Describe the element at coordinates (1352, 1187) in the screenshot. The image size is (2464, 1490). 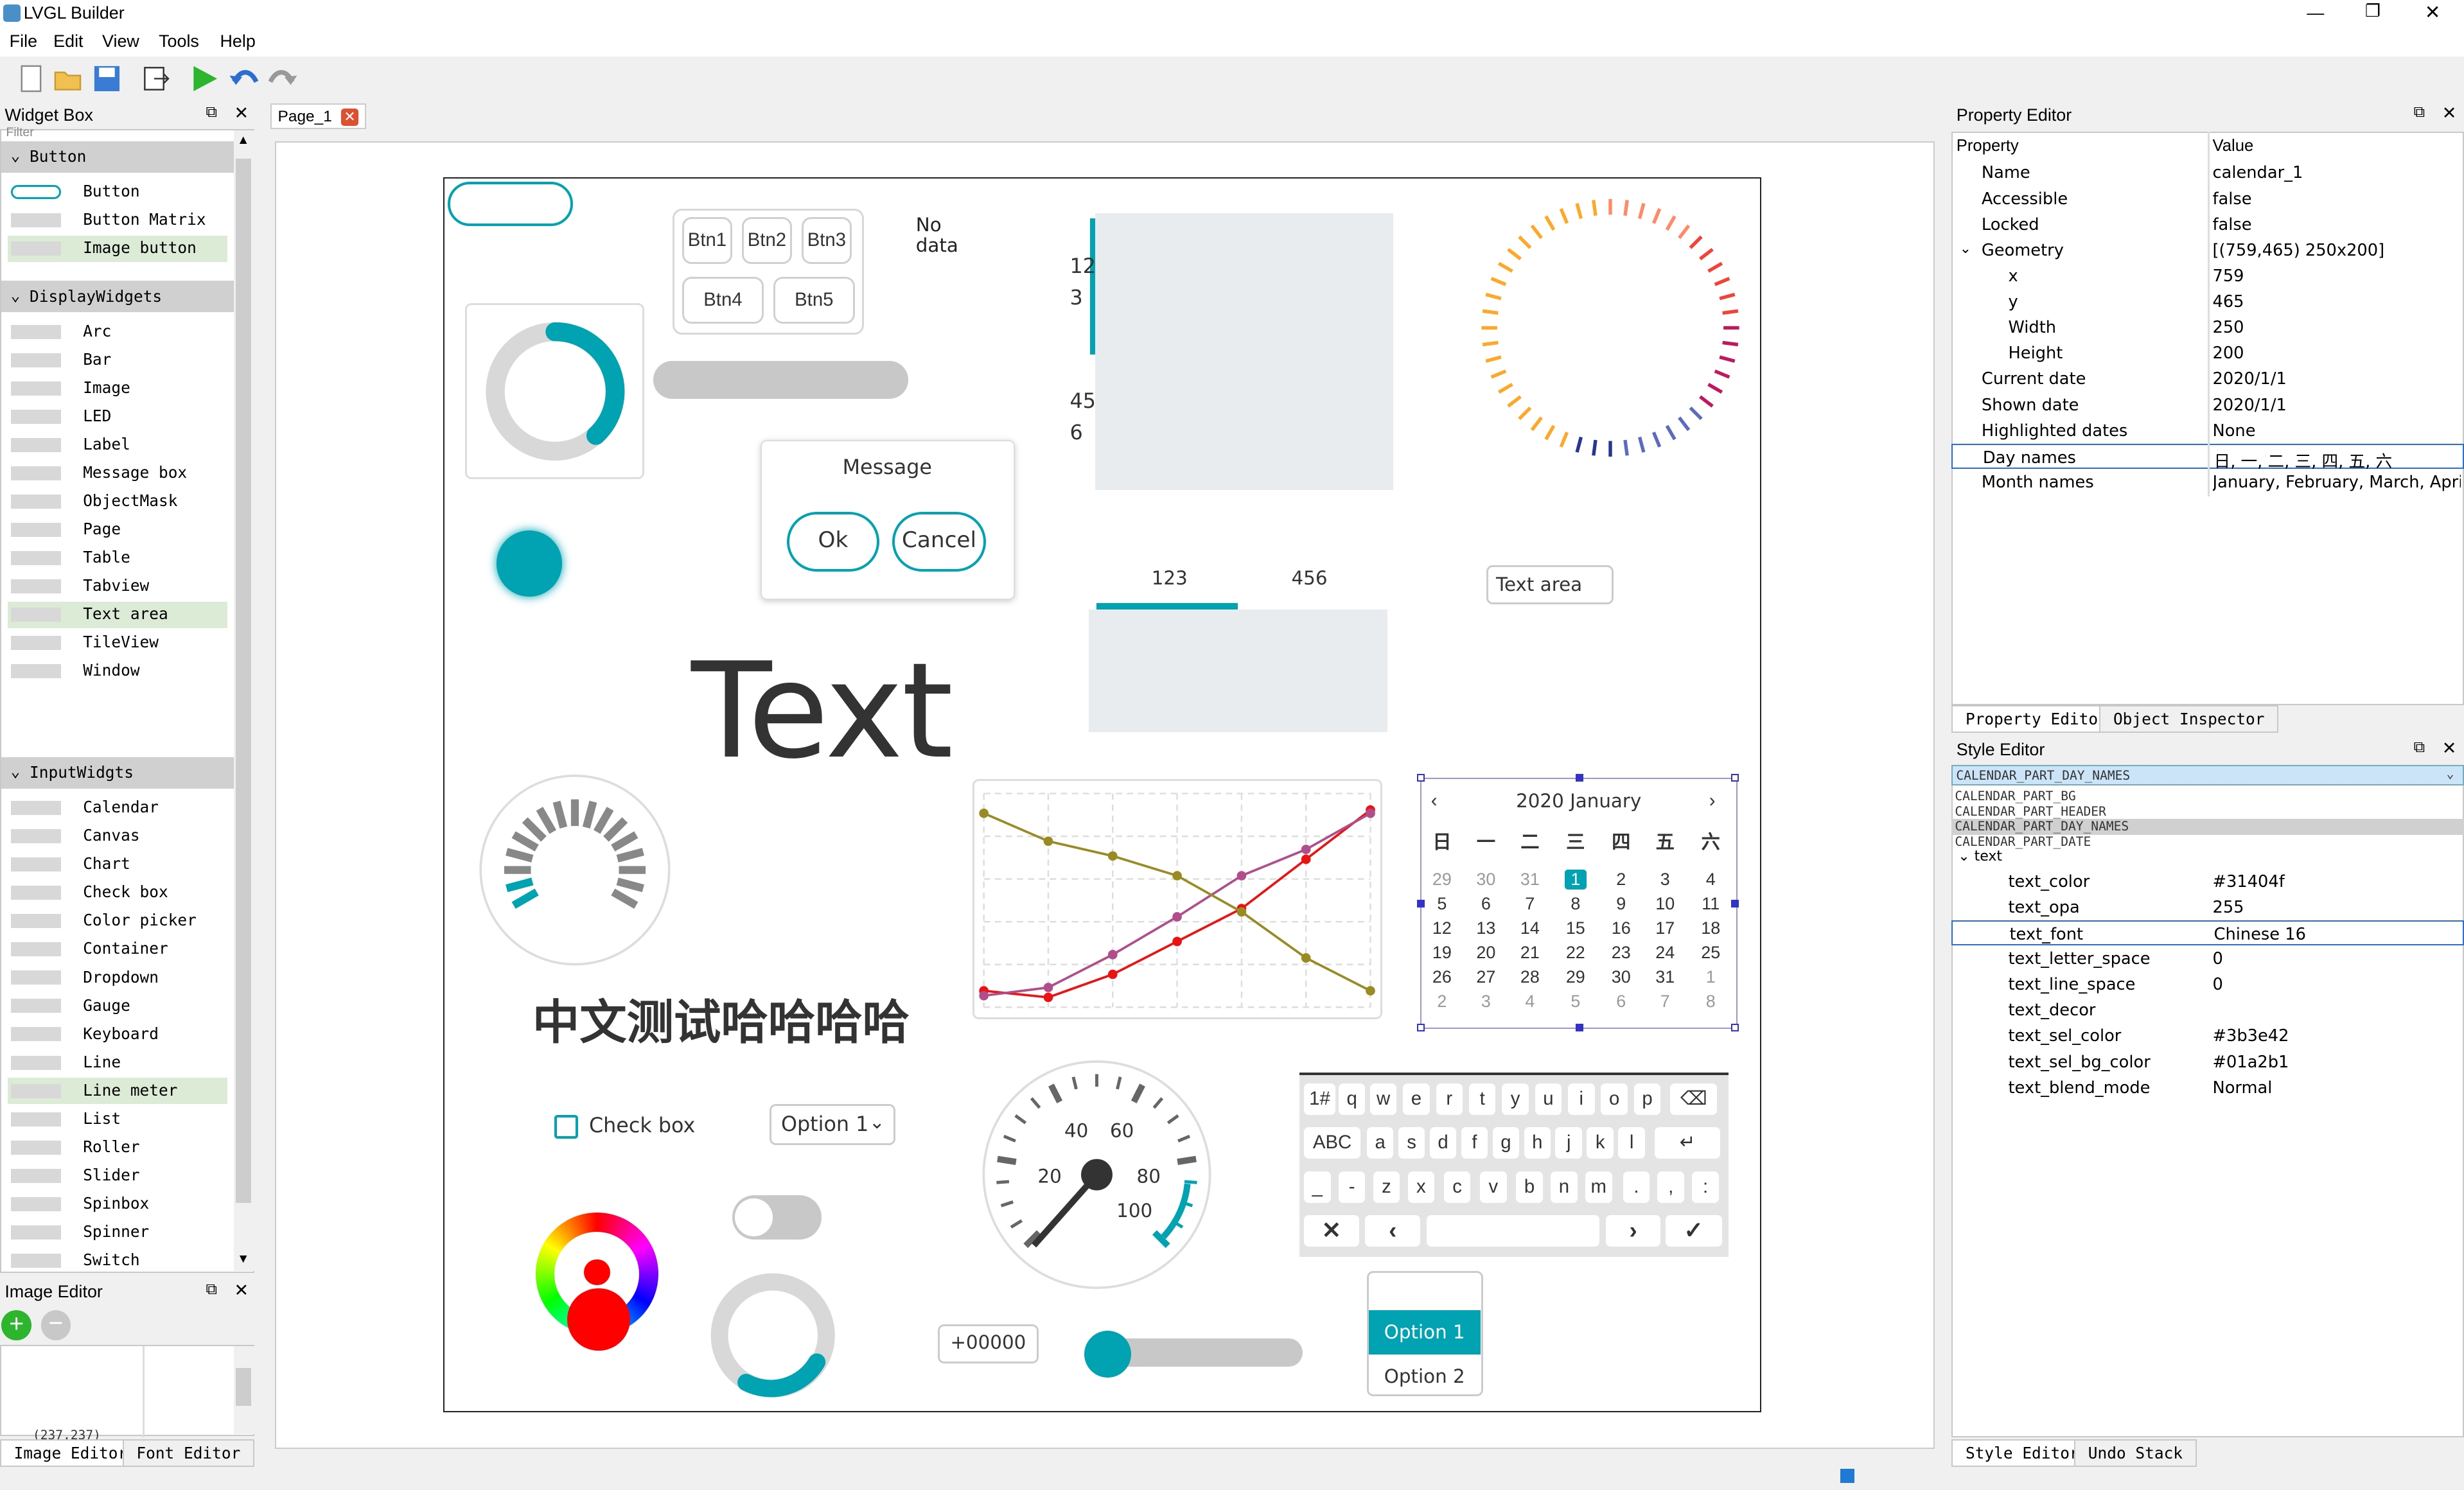
I see `keyboard-key: -` at that location.